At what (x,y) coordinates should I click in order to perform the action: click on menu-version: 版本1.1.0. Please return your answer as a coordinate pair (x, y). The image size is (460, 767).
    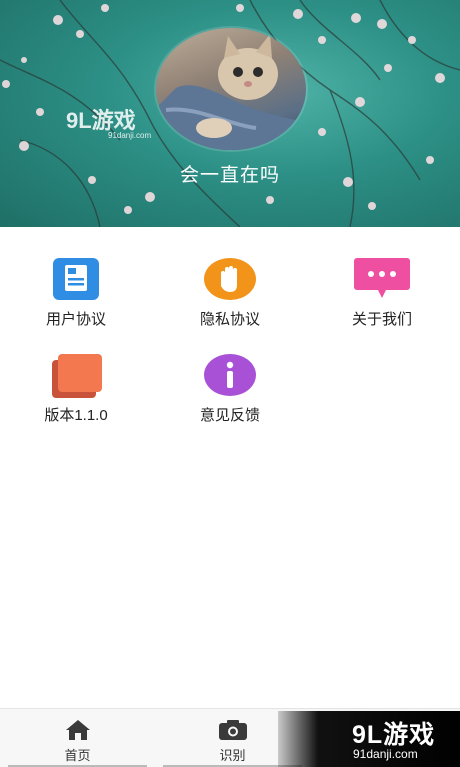
    Looking at the image, I should click on (76, 389).